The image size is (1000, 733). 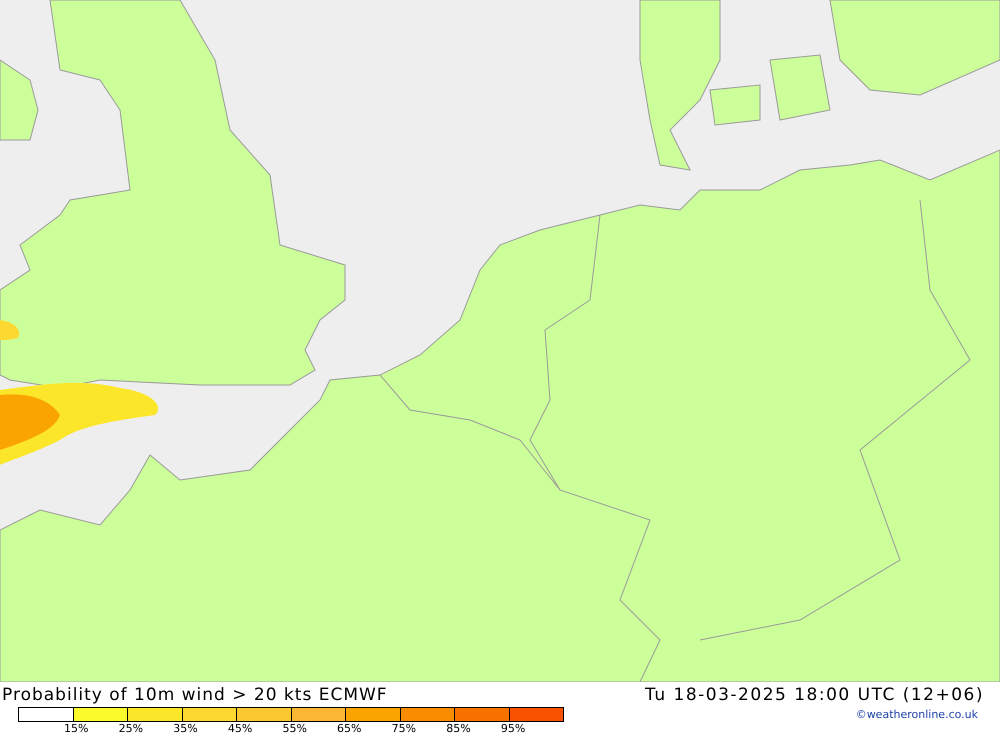 I want to click on scale-label: 45%, so click(x=240, y=727).